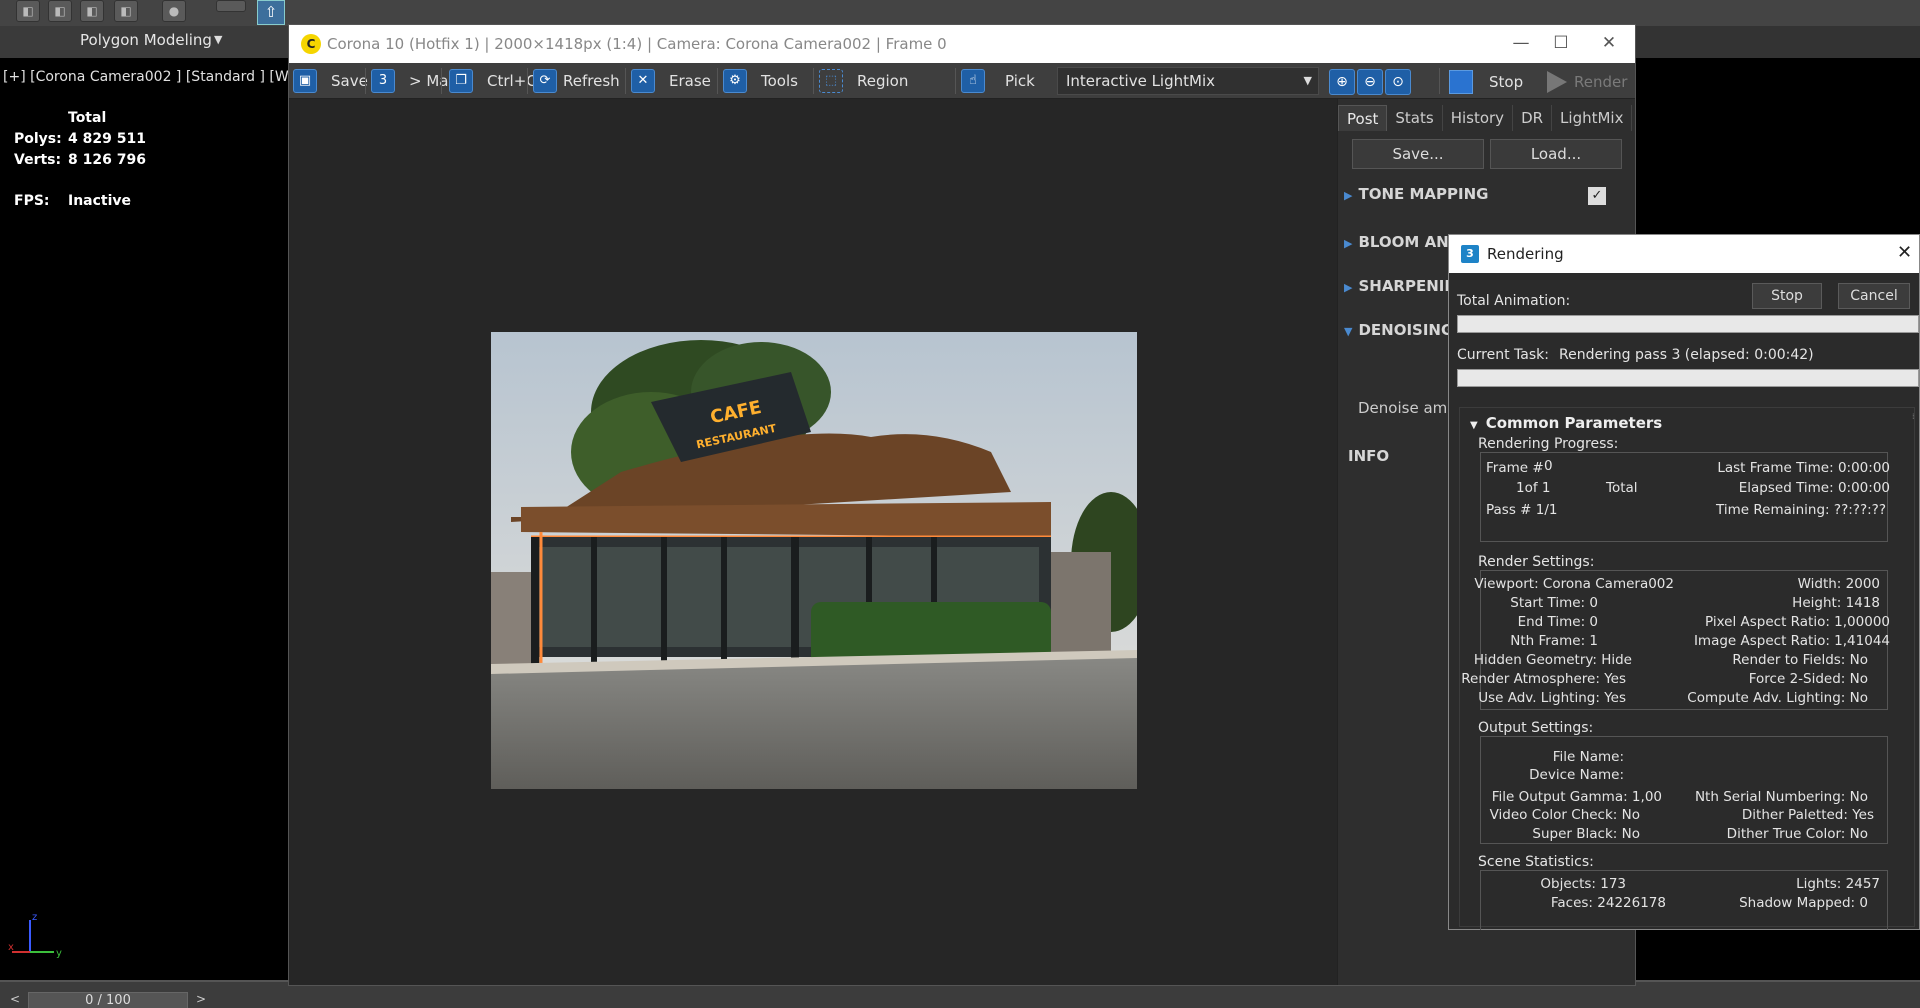 The height and width of the screenshot is (1008, 1920). I want to click on tab-history: History, so click(1478, 118).